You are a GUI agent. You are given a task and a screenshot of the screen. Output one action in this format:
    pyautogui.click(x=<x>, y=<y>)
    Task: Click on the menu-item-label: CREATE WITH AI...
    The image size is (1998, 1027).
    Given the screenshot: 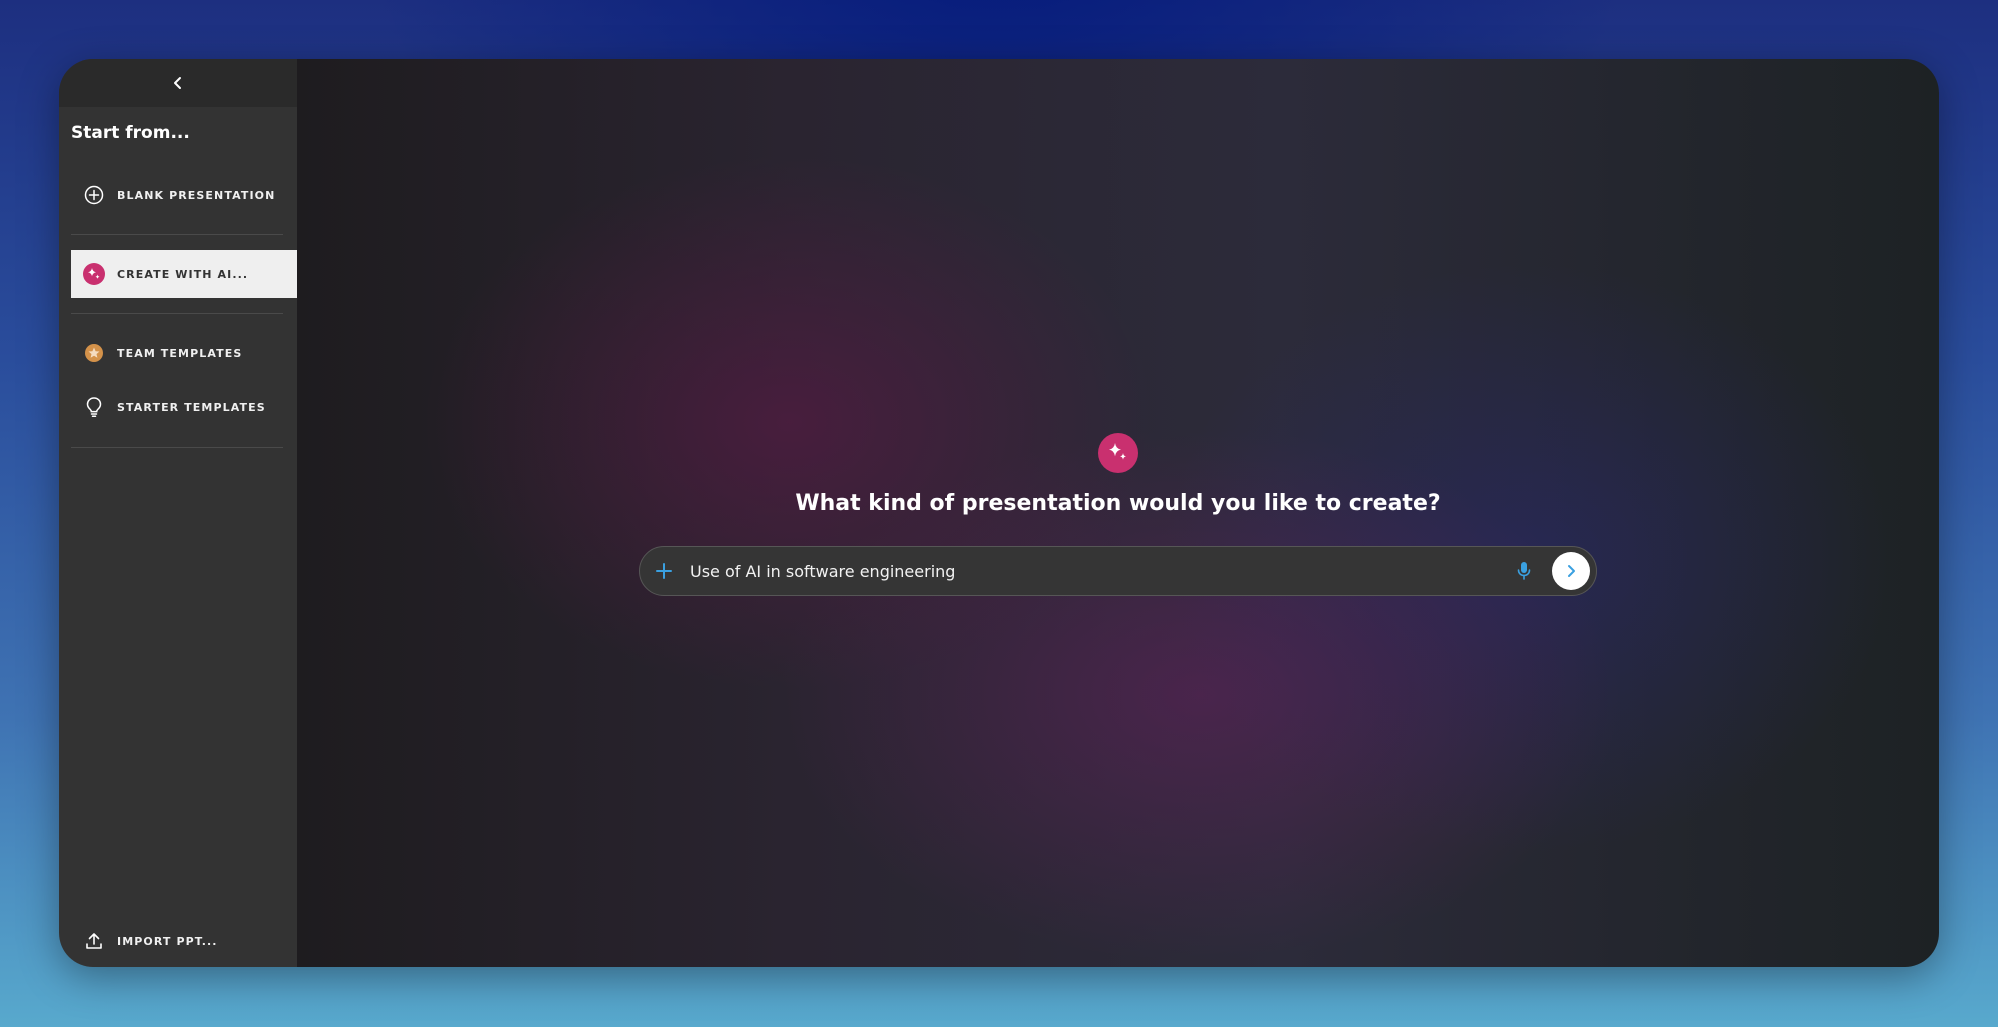 What is the action you would take?
    pyautogui.click(x=183, y=274)
    